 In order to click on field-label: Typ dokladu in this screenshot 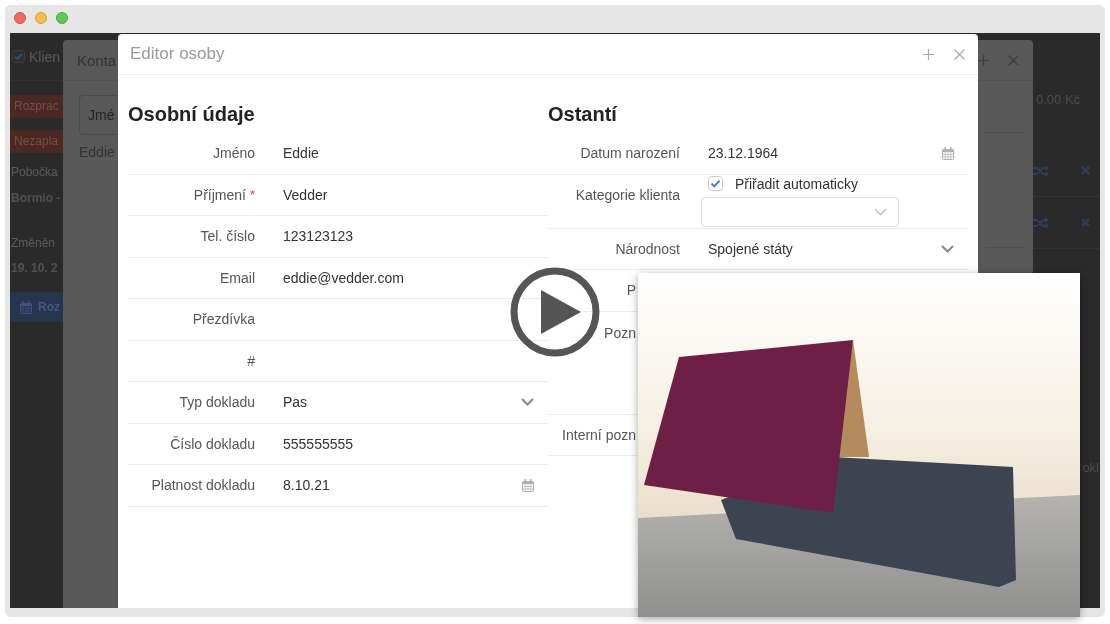, I will do `click(217, 402)`.